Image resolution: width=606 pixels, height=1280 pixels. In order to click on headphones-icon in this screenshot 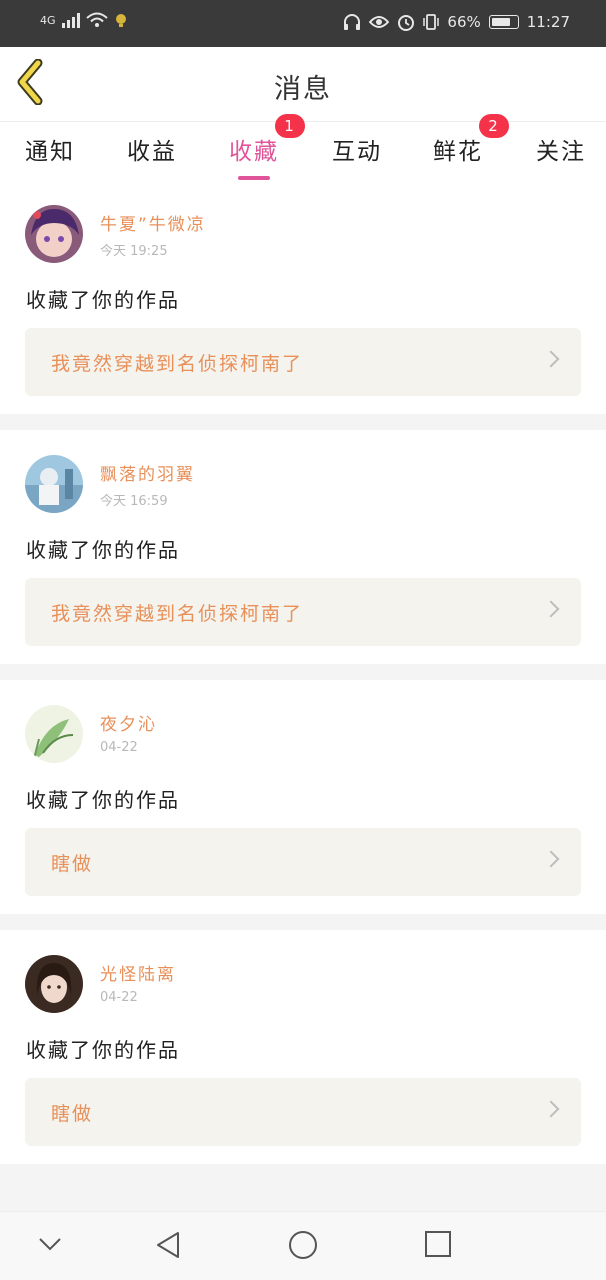, I will do `click(352, 22)`.